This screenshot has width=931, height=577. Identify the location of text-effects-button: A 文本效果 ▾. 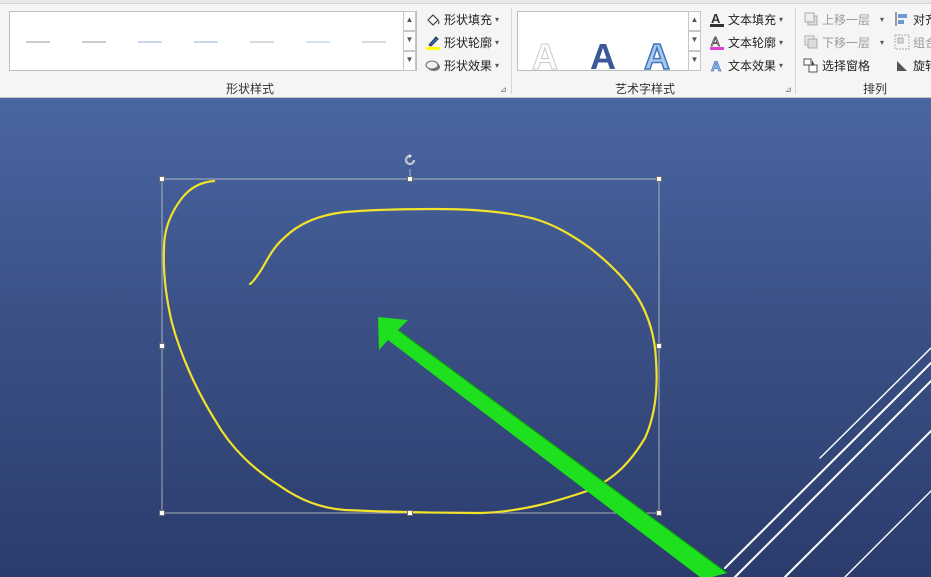
(745, 65).